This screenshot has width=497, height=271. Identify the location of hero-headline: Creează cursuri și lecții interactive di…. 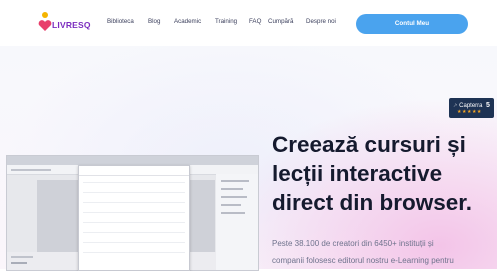
(384, 173).